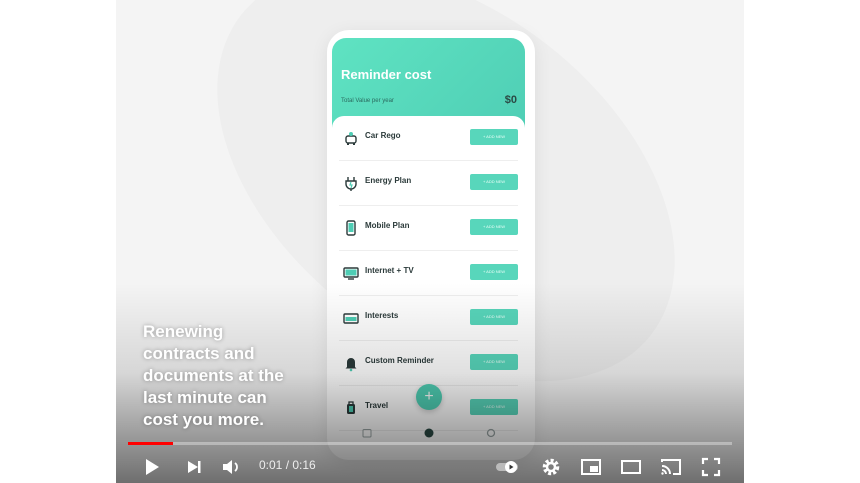 This screenshot has height=483, width=860. What do you see at coordinates (510, 100) in the screenshot?
I see `total-value-amount: $0` at bounding box center [510, 100].